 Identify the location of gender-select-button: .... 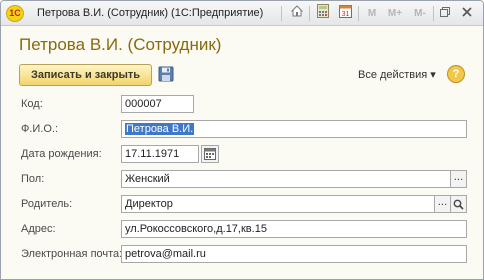
(458, 179).